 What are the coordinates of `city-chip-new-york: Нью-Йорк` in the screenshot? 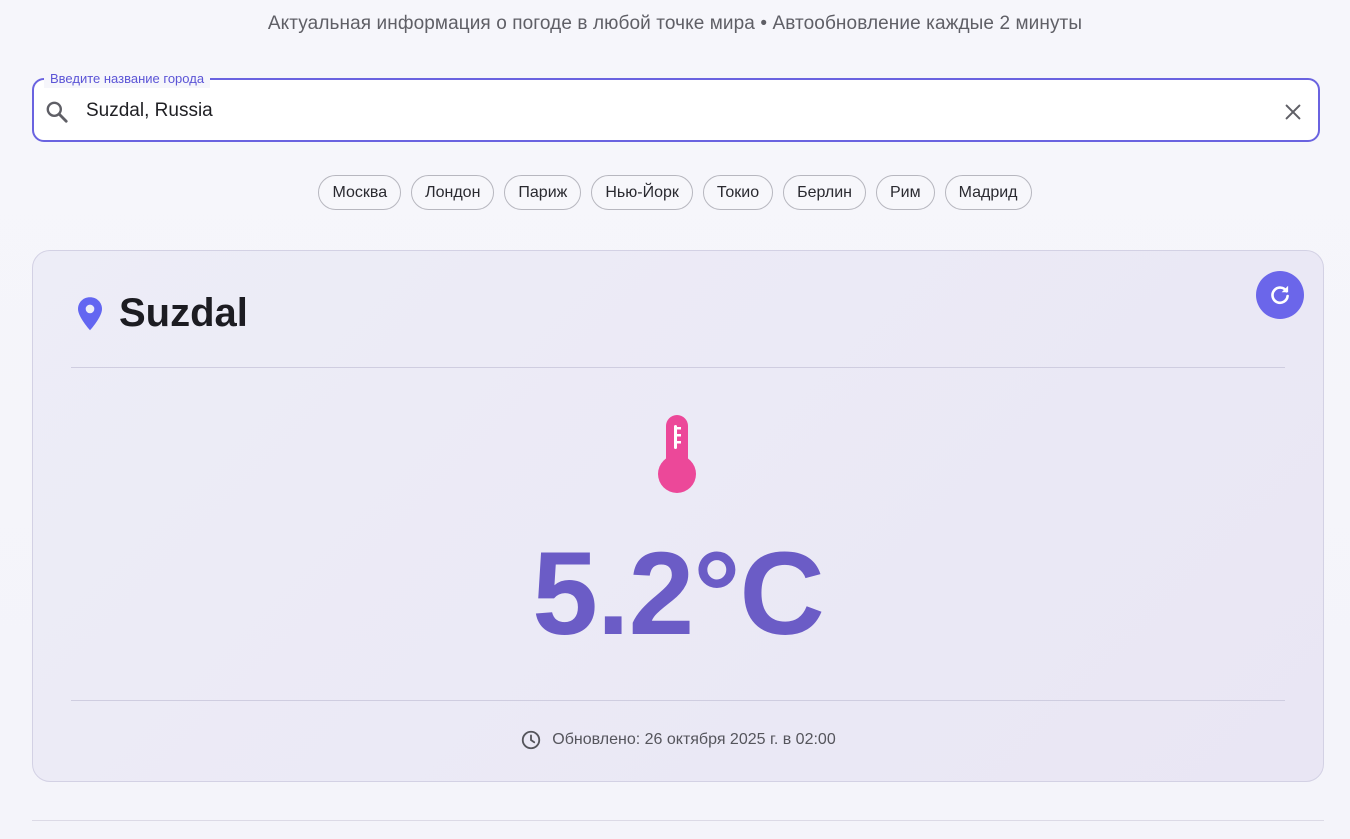 It's located at (642, 192).